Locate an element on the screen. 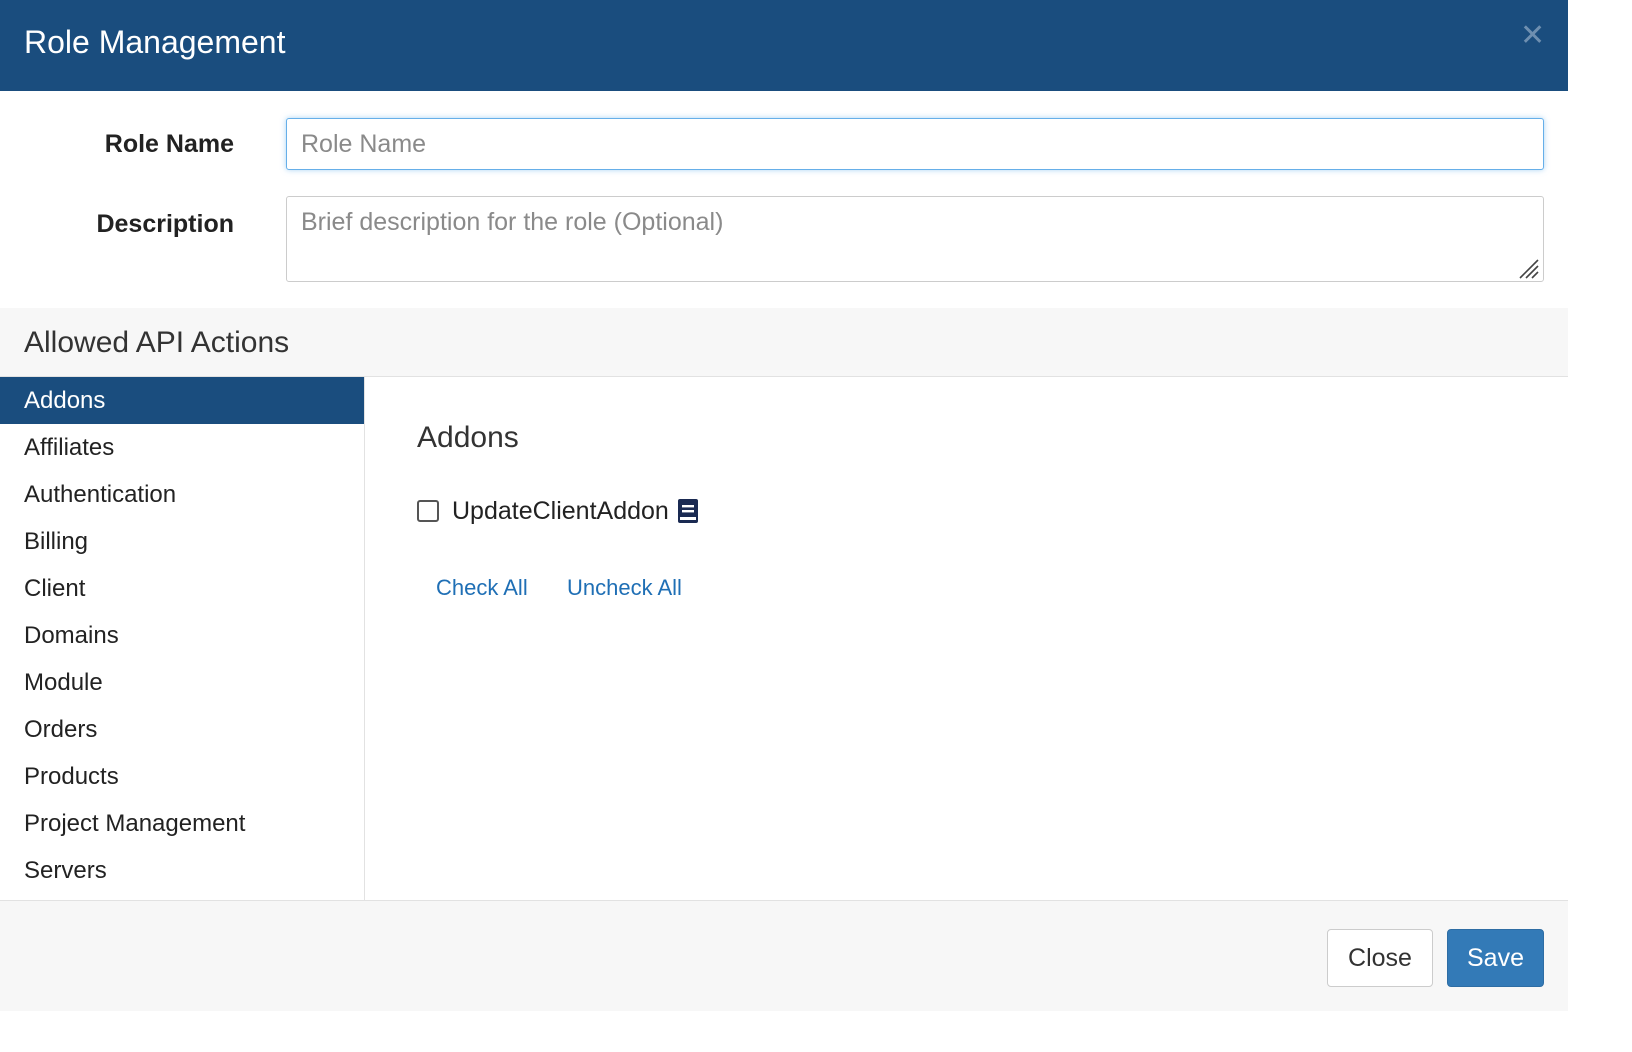 Image resolution: width=1632 pixels, height=1052 pixels. panel-title: Addons is located at coordinates (468, 437).